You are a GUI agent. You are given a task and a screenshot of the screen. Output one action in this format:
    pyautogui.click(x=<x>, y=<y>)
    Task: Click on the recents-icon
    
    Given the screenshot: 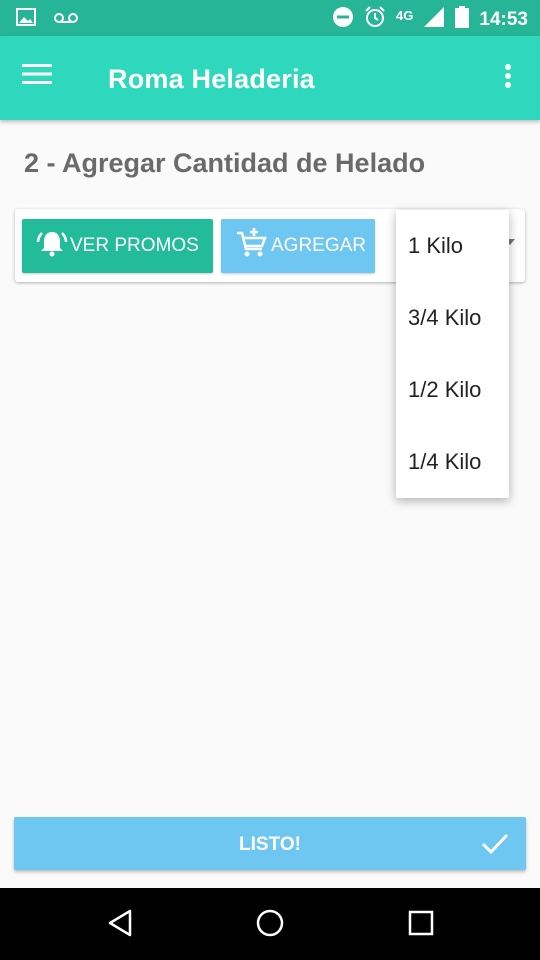 What is the action you would take?
    pyautogui.click(x=421, y=925)
    